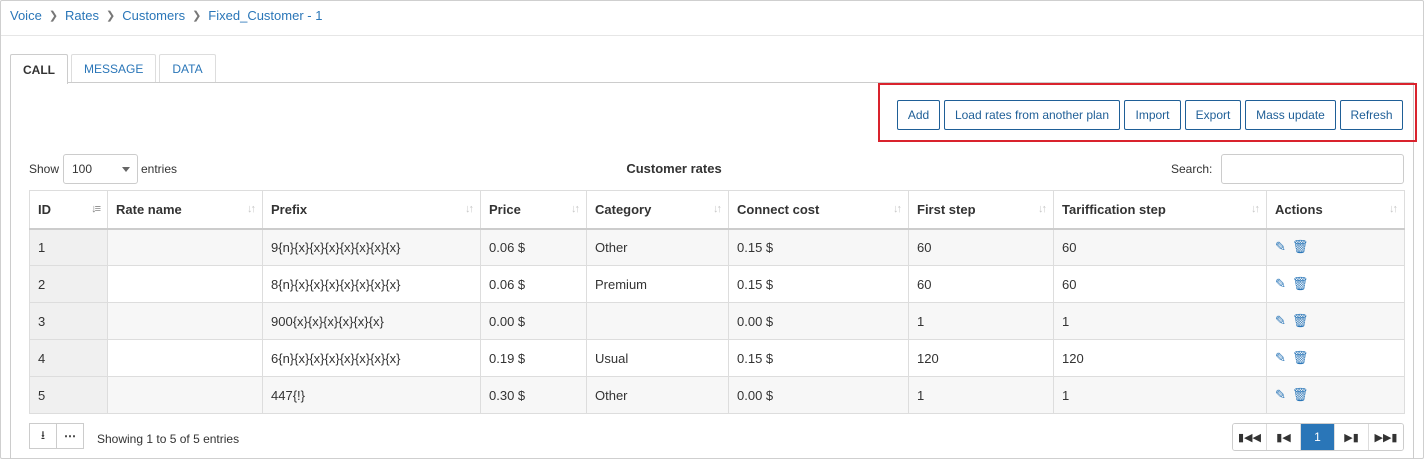 This screenshot has width=1424, height=459. Describe the element at coordinates (1335, 210) in the screenshot. I see `column-header-actions: Actions ↓↑` at that location.